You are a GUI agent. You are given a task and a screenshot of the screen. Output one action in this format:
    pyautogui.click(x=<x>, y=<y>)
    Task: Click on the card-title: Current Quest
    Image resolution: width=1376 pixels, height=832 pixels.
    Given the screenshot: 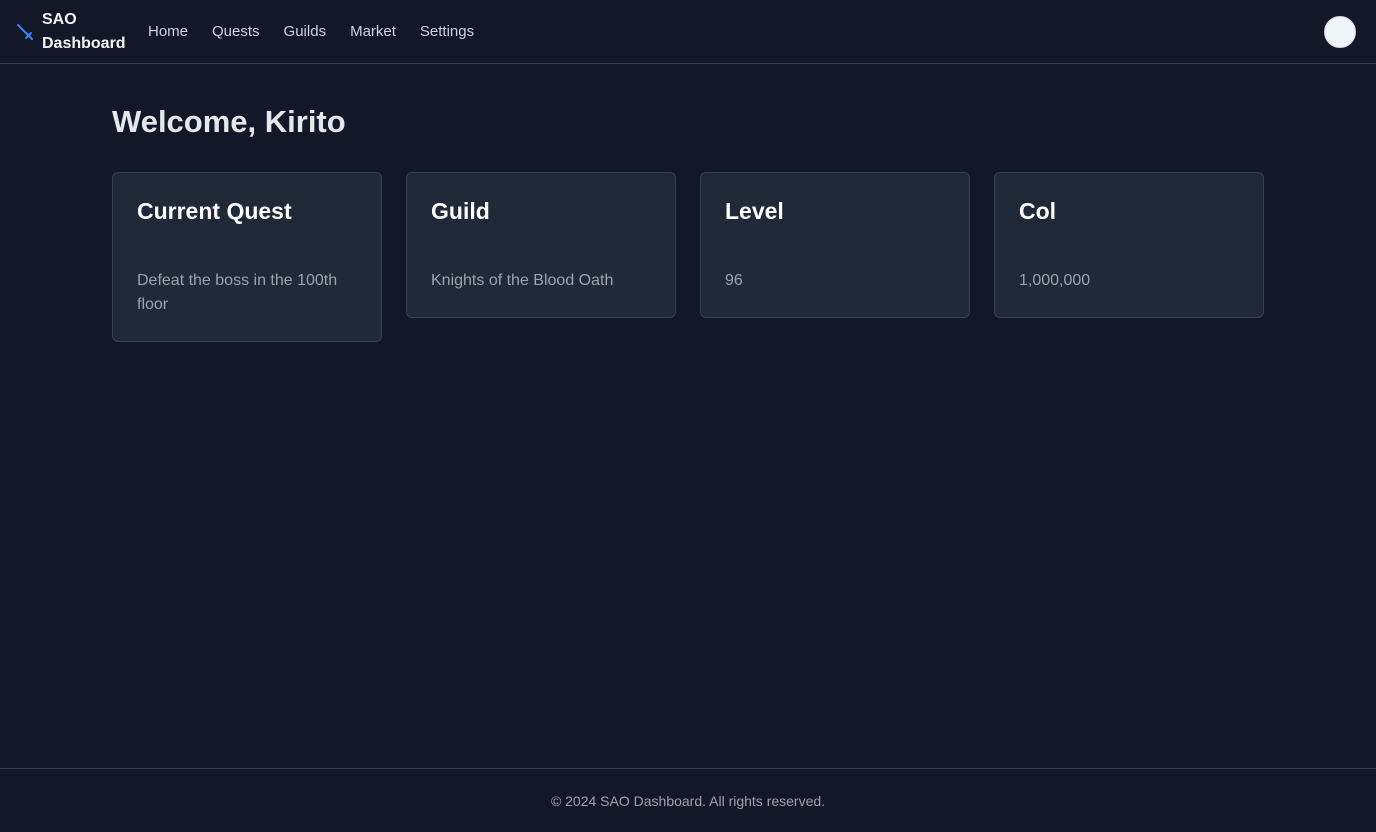 What is the action you would take?
    pyautogui.click(x=214, y=211)
    